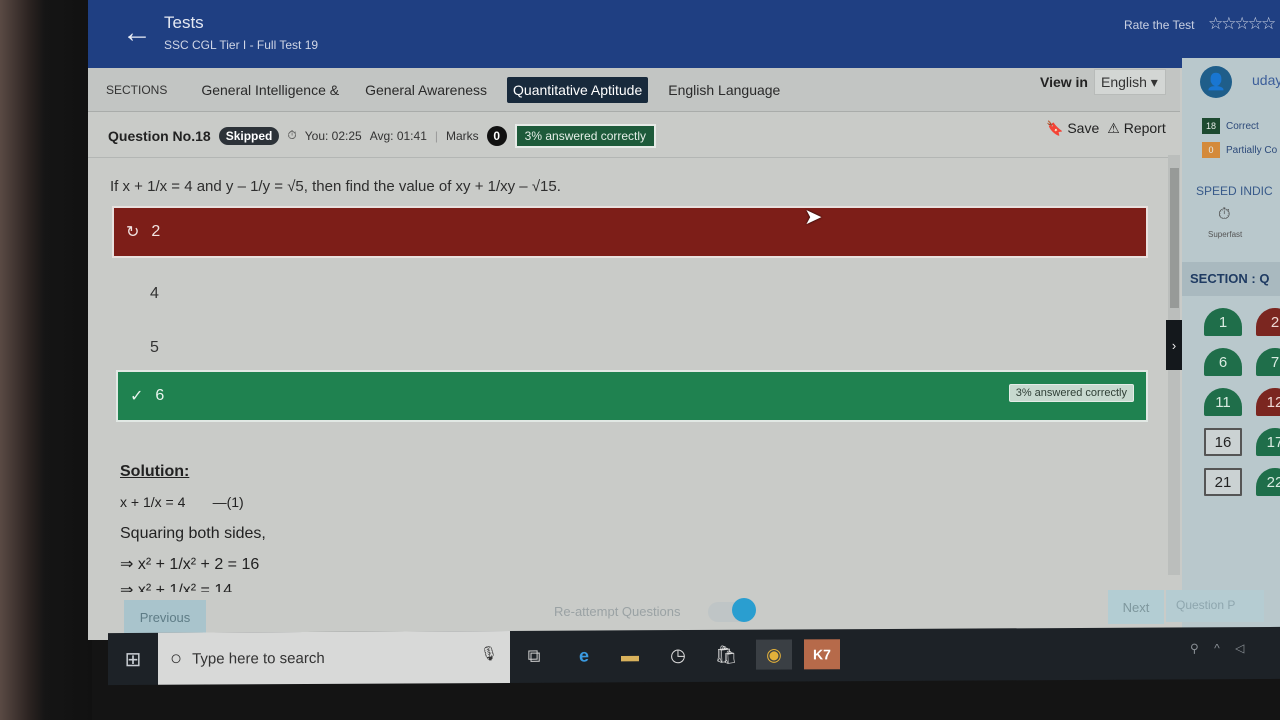  I want to click on tab-english-language: English Language, so click(724, 90).